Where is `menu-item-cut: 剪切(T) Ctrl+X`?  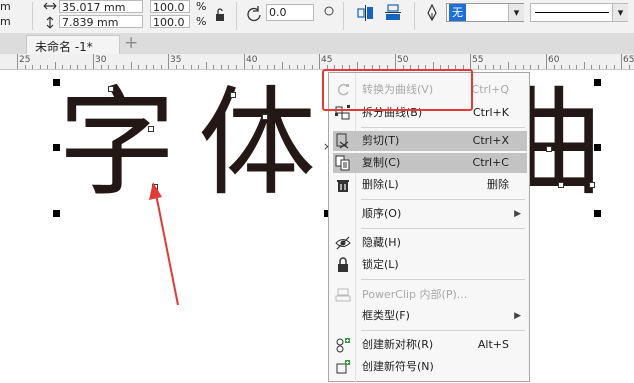
menu-item-cut: 剪切(T) Ctrl+X is located at coordinates (430, 141).